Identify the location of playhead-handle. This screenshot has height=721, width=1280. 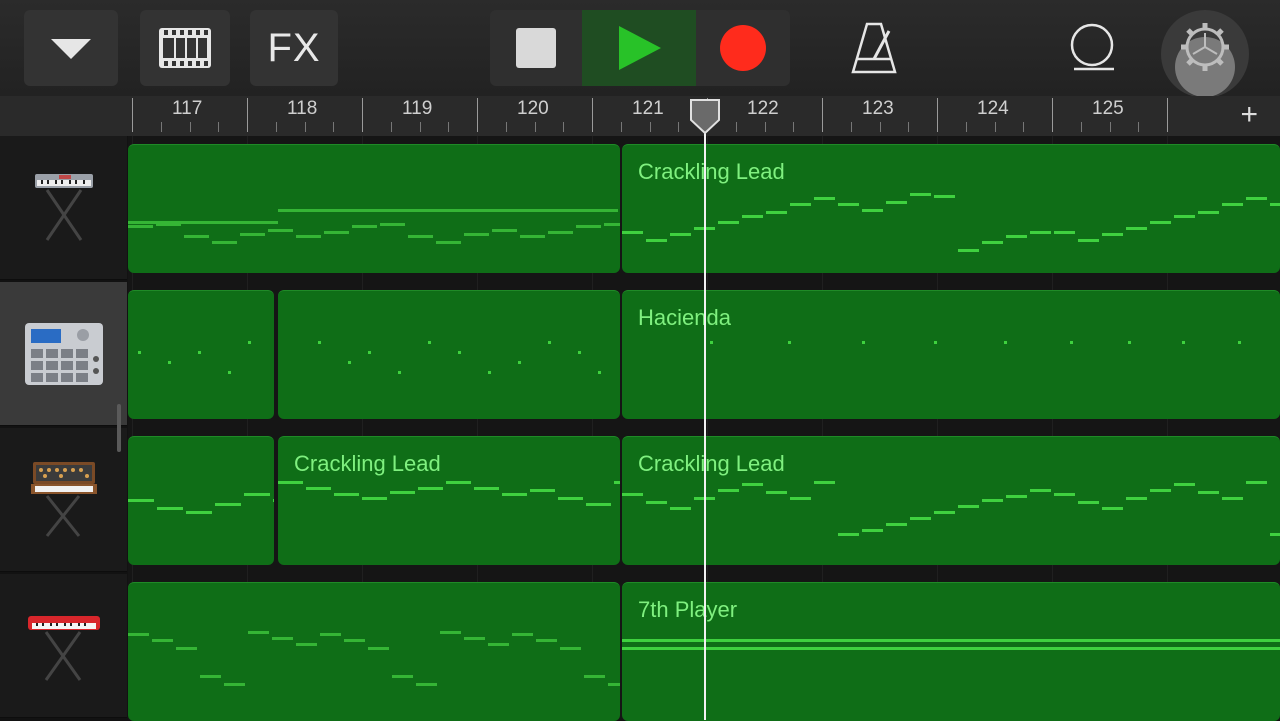
(705, 117).